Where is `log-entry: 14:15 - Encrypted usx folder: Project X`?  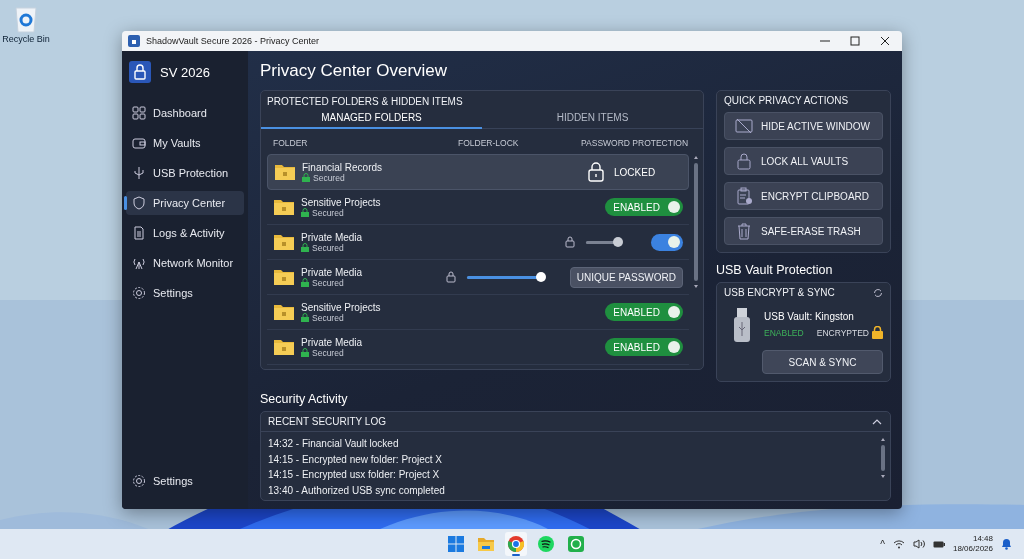
log-entry: 14:15 - Encrypted usx folder: Project X is located at coordinates (354, 475).